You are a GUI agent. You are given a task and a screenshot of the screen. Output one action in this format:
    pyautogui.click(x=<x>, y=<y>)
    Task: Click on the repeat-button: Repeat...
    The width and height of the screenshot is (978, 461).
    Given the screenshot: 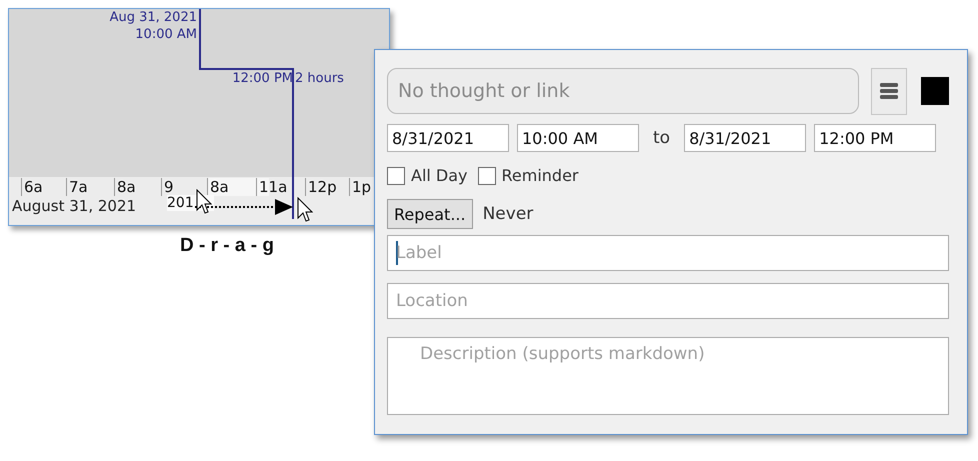 What is the action you would take?
    pyautogui.click(x=430, y=214)
    